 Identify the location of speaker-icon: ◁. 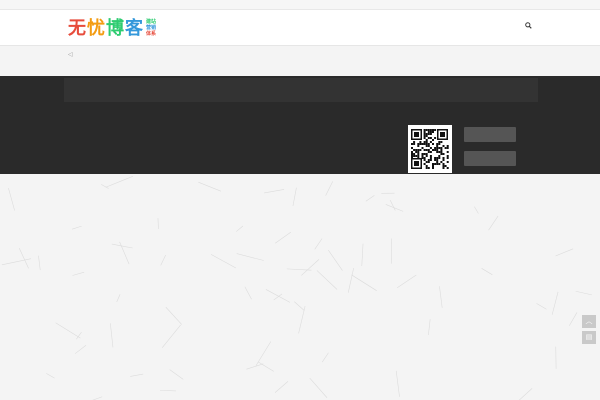
(70, 54).